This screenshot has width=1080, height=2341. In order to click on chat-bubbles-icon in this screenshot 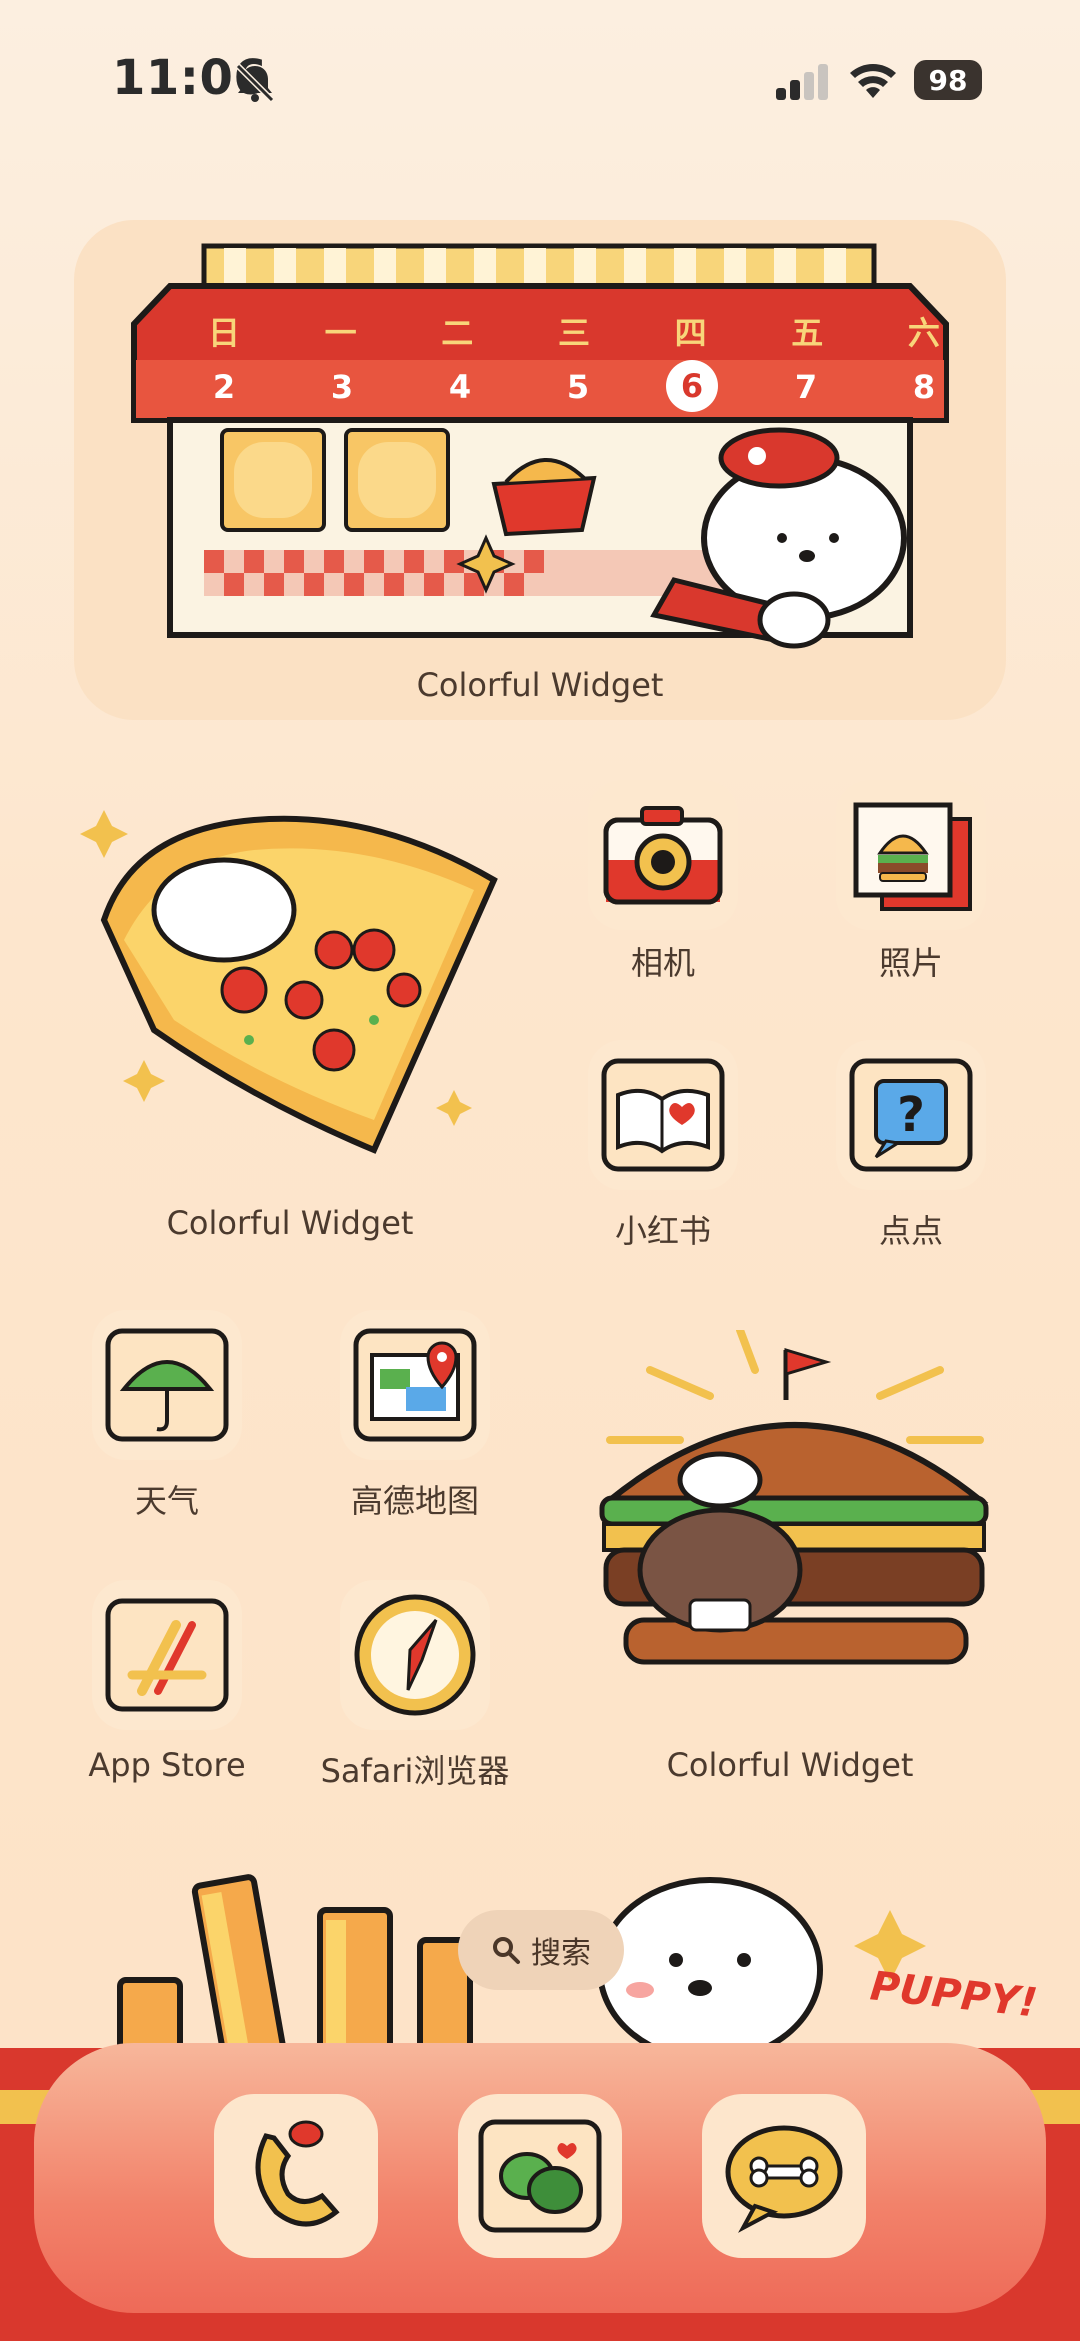, I will do `click(540, 2176)`.